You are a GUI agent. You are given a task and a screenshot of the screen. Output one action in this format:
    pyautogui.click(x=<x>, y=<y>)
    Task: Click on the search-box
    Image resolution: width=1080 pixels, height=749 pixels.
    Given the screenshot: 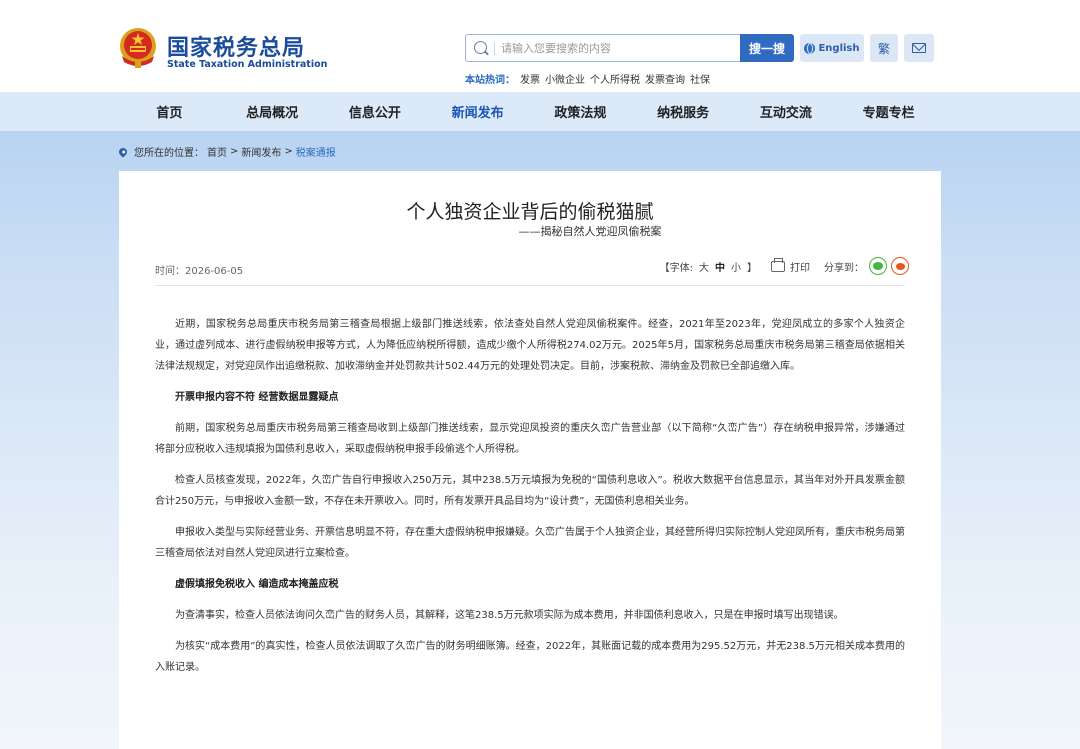 What is the action you would take?
    pyautogui.click(x=602, y=48)
    